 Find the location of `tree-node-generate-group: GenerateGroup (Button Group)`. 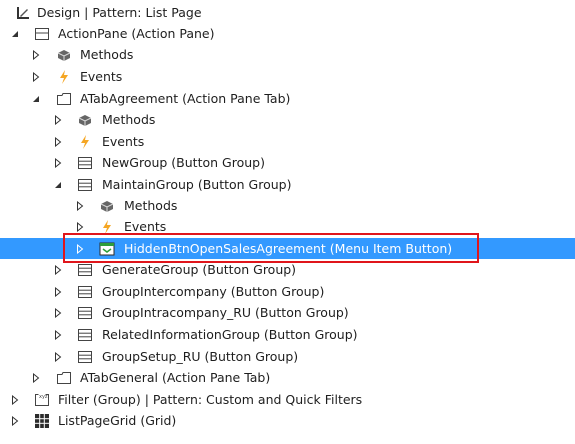

tree-node-generate-group: GenerateGroup (Button Group) is located at coordinates (287, 269).